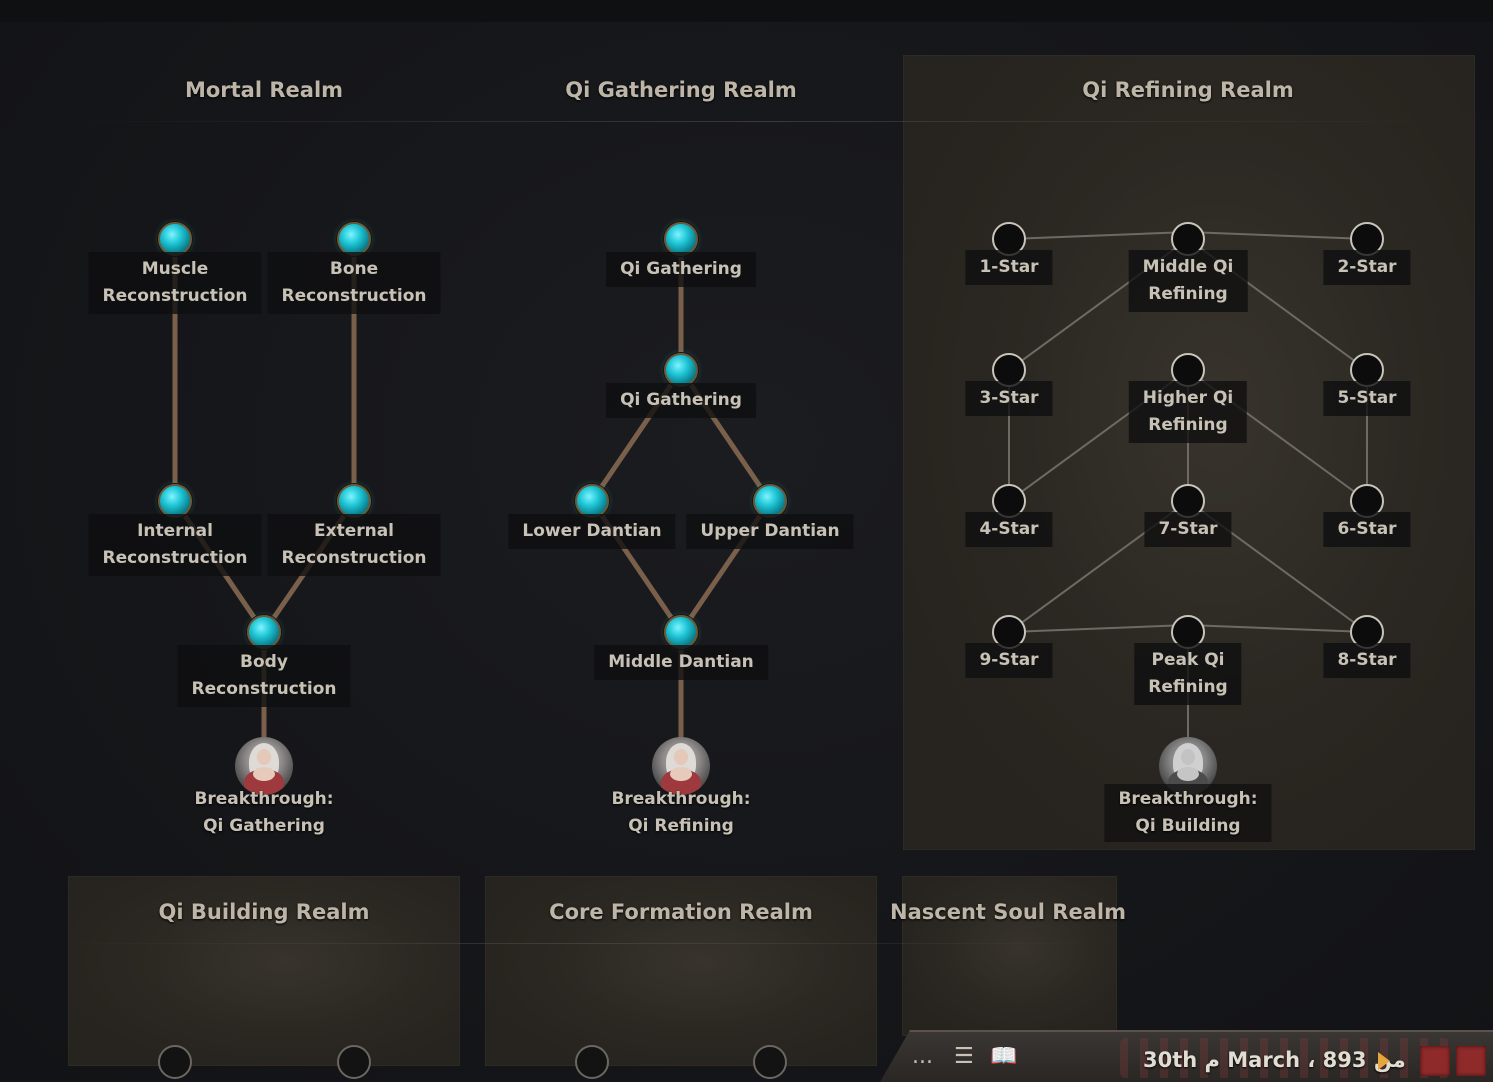 The width and height of the screenshot is (1493, 1082). I want to click on technique-node-lower-dantian, so click(592, 501).